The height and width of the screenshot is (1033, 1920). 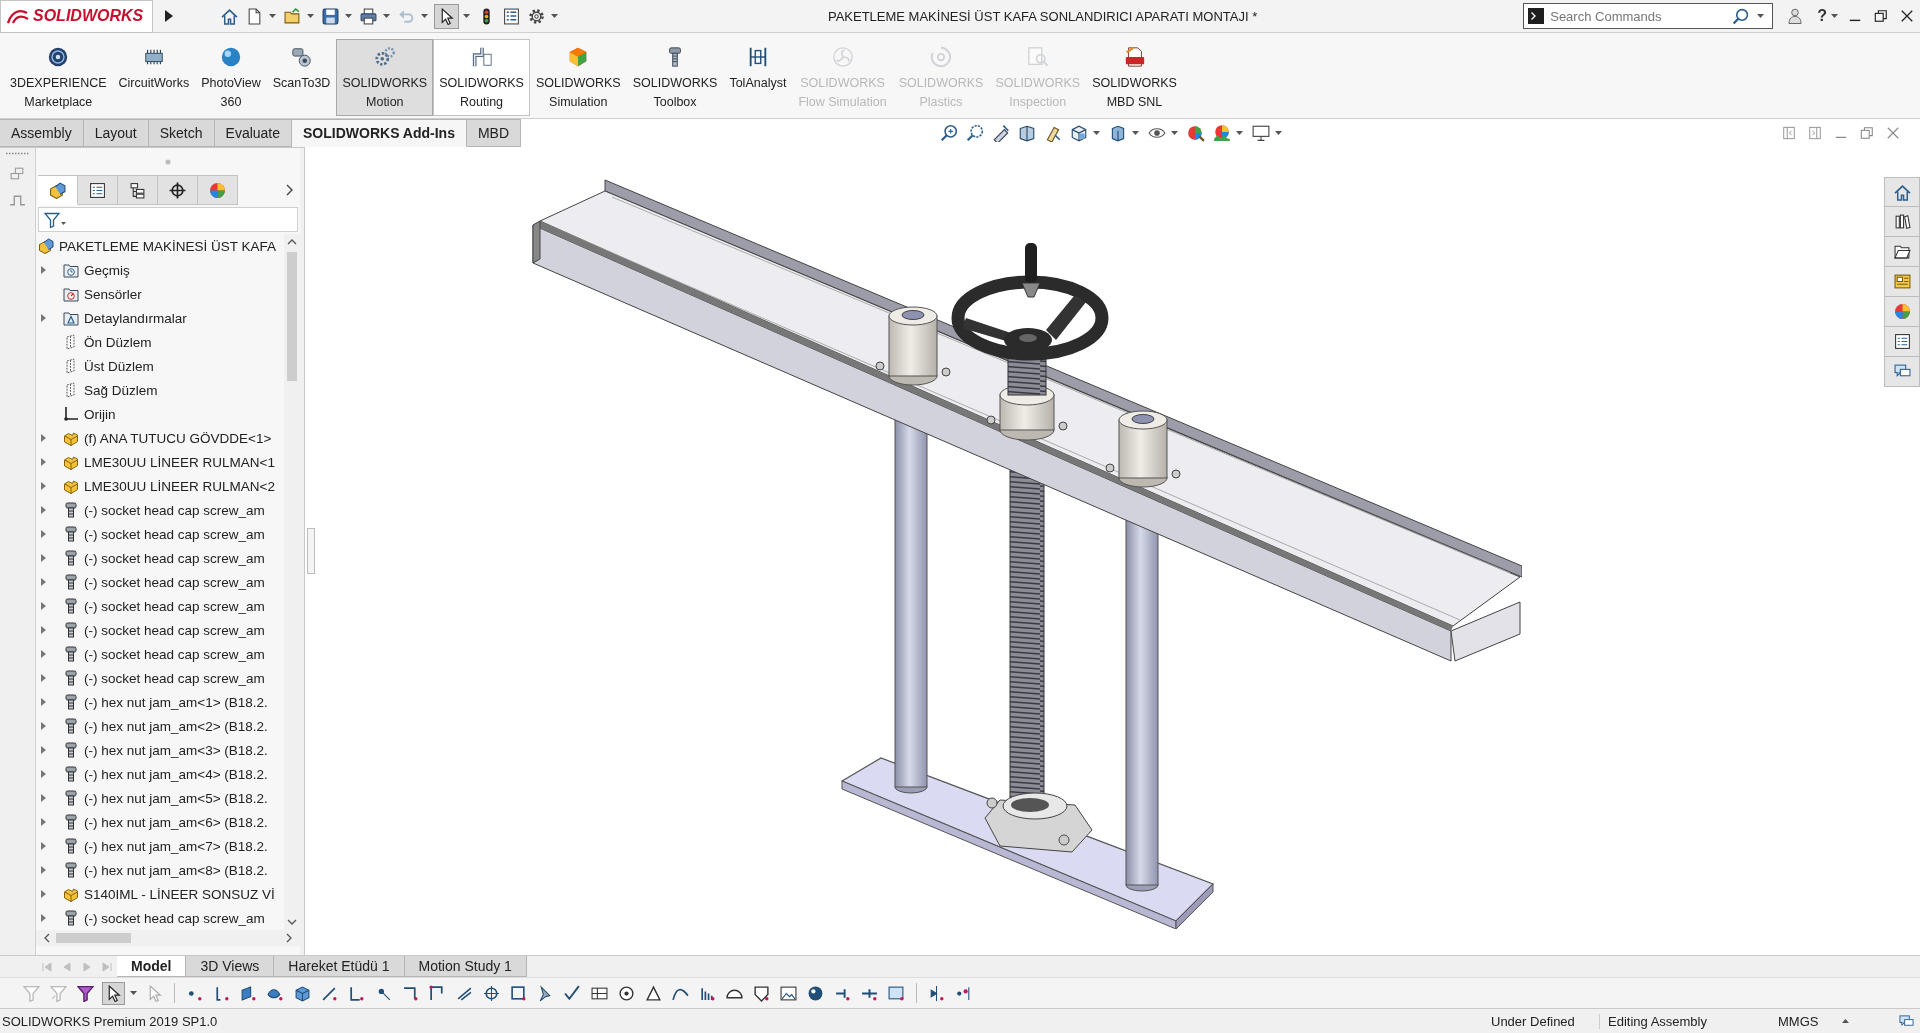 I want to click on ribbon-tab: Assembly, so click(x=42, y=133).